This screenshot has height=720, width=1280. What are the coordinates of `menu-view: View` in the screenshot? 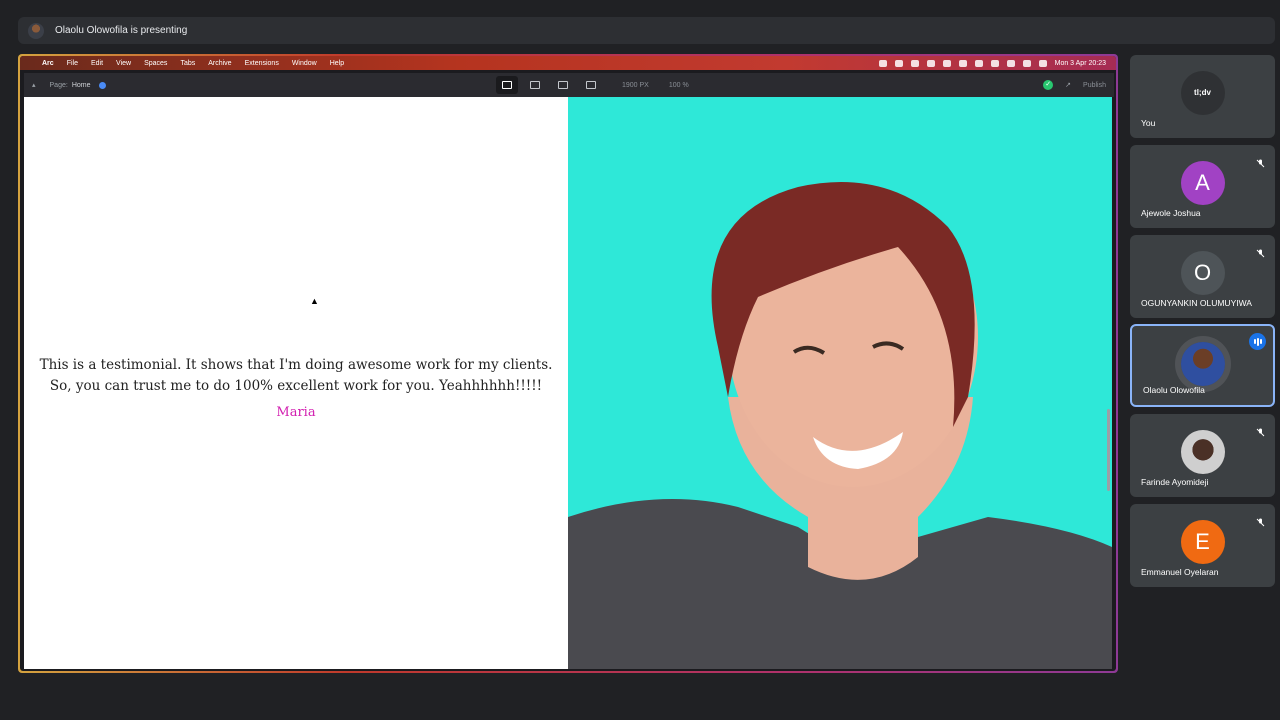 It's located at (123, 63).